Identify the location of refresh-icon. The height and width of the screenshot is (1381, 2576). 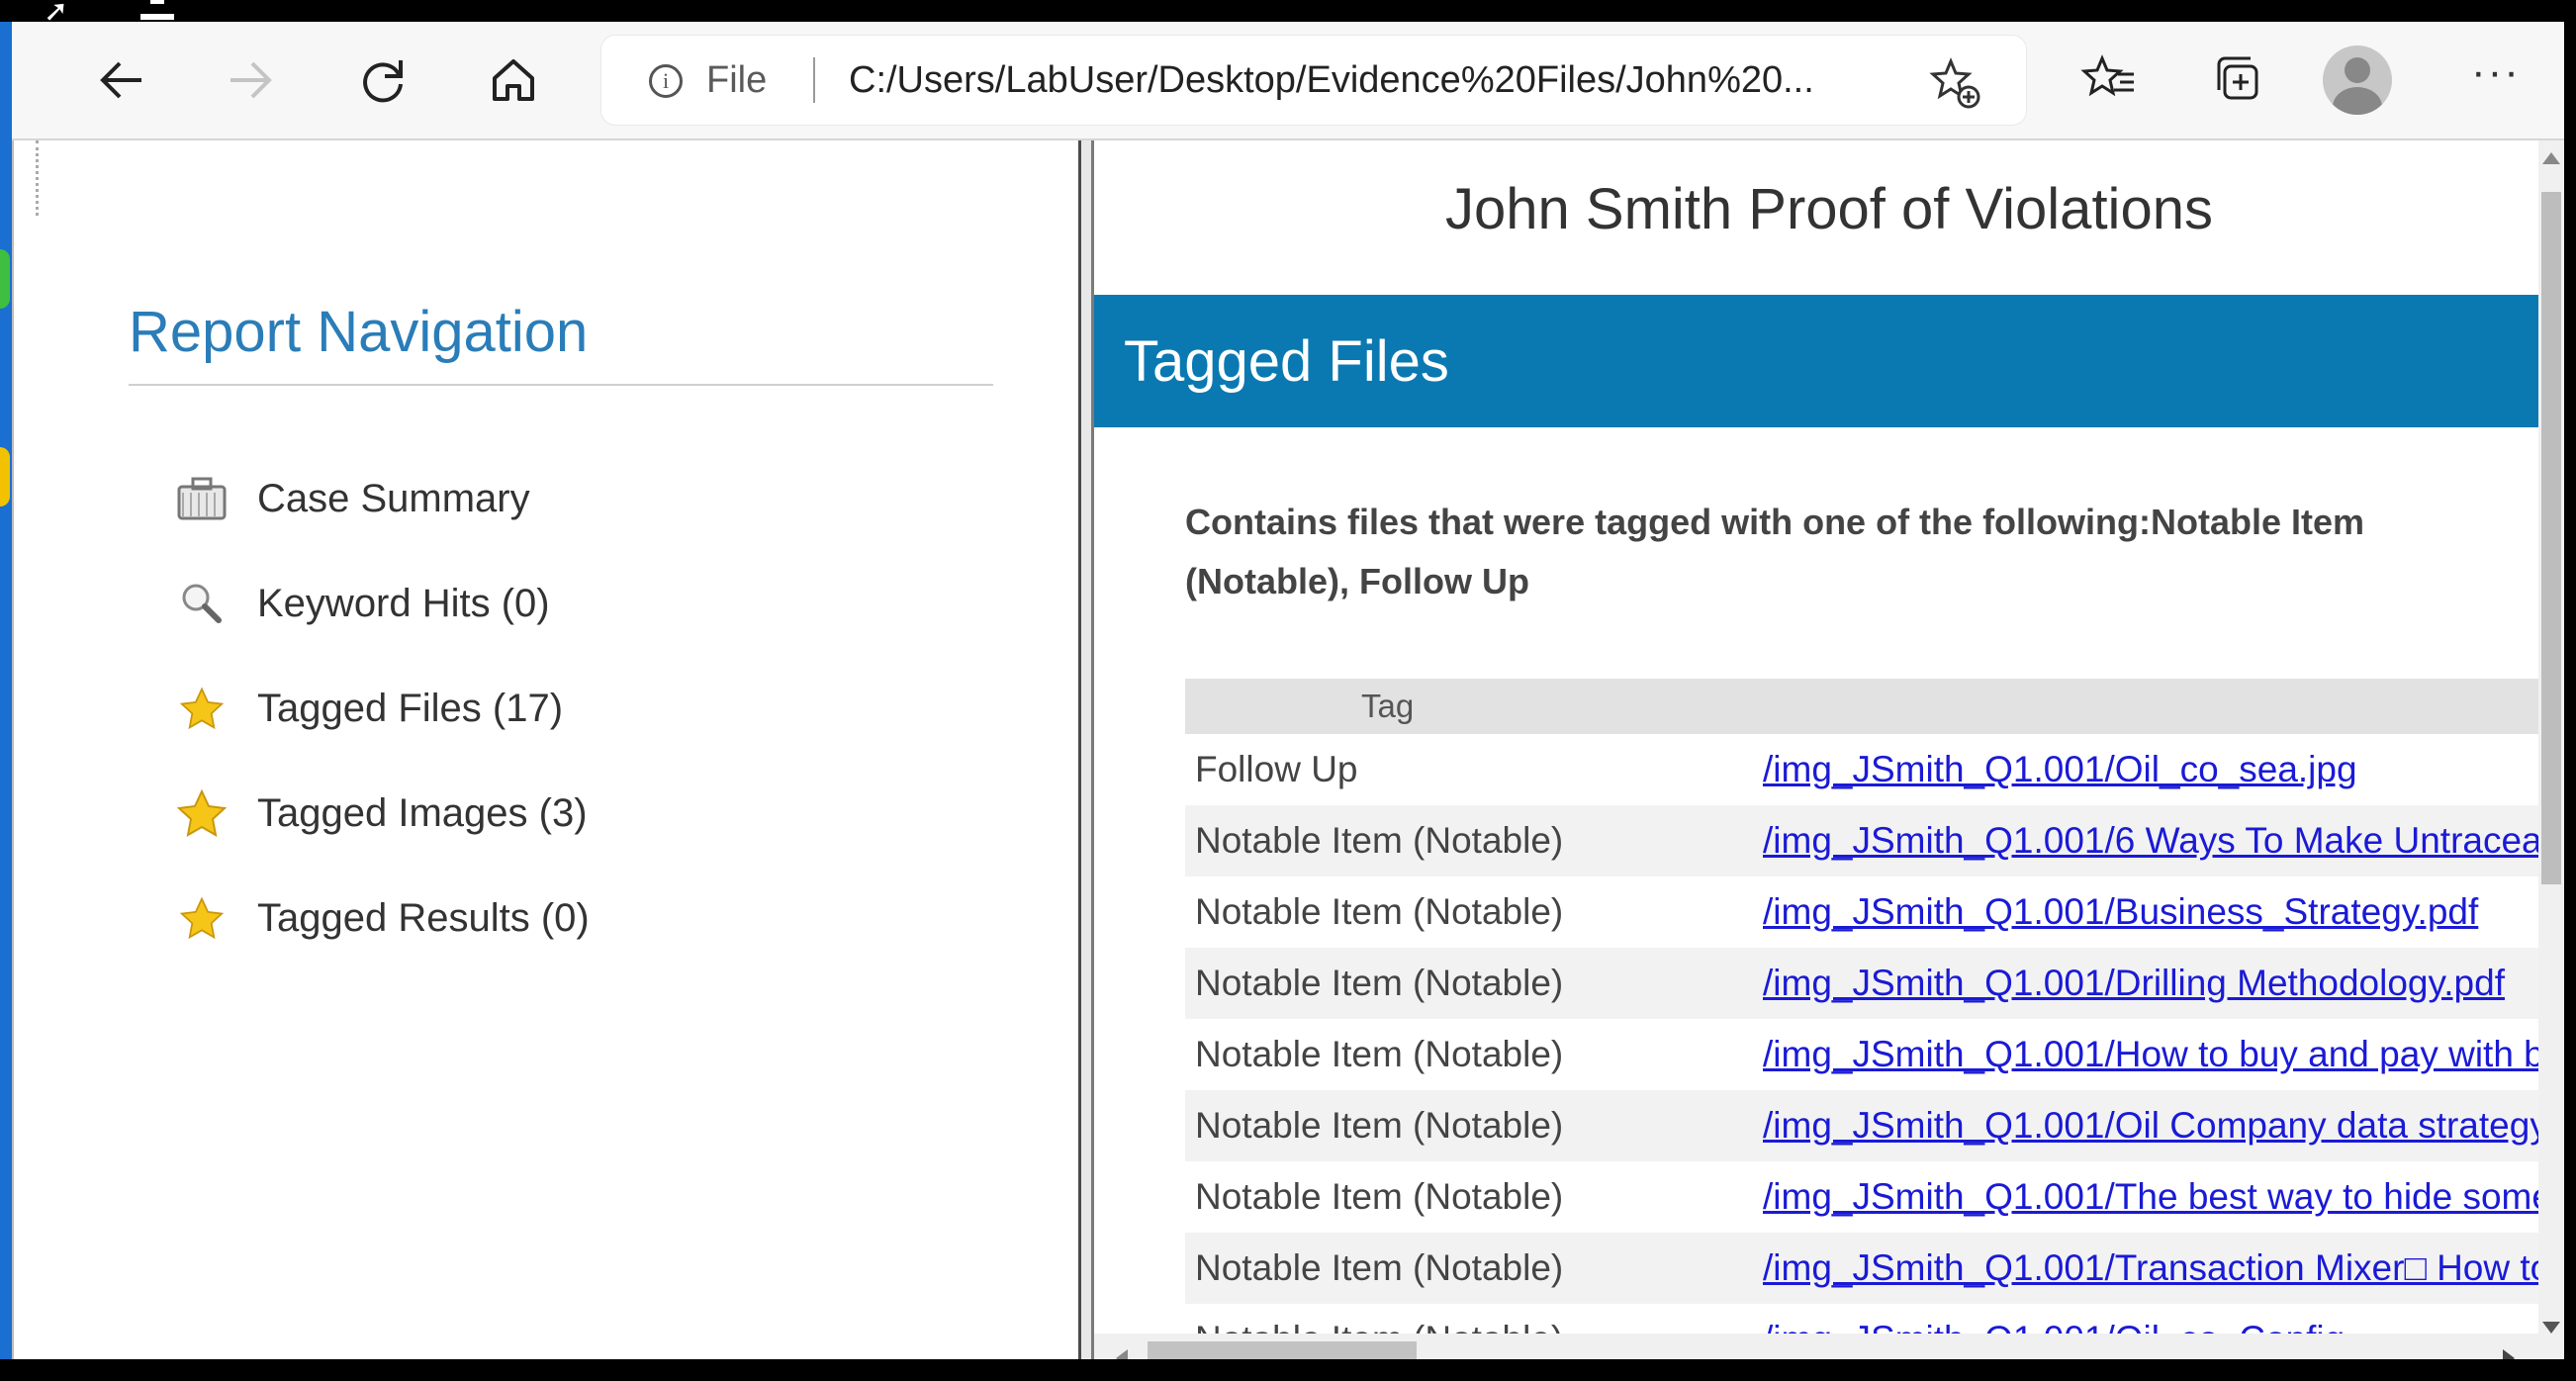
(383, 81).